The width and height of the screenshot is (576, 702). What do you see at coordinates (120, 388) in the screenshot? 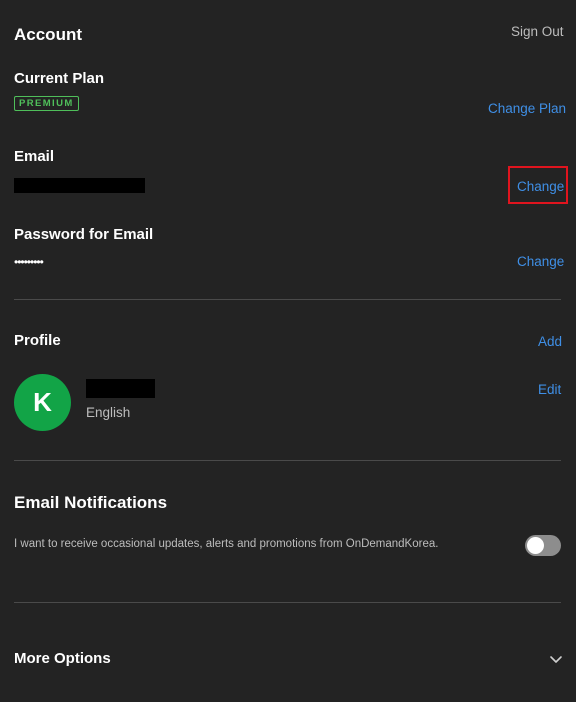
I see `profile-name-redacted` at bounding box center [120, 388].